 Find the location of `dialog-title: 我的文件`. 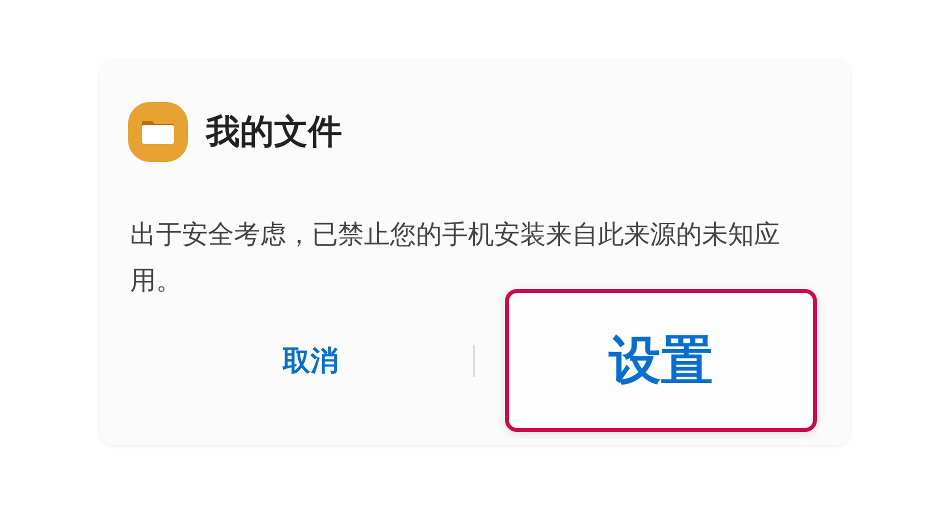

dialog-title: 我的文件 is located at coordinates (274, 132).